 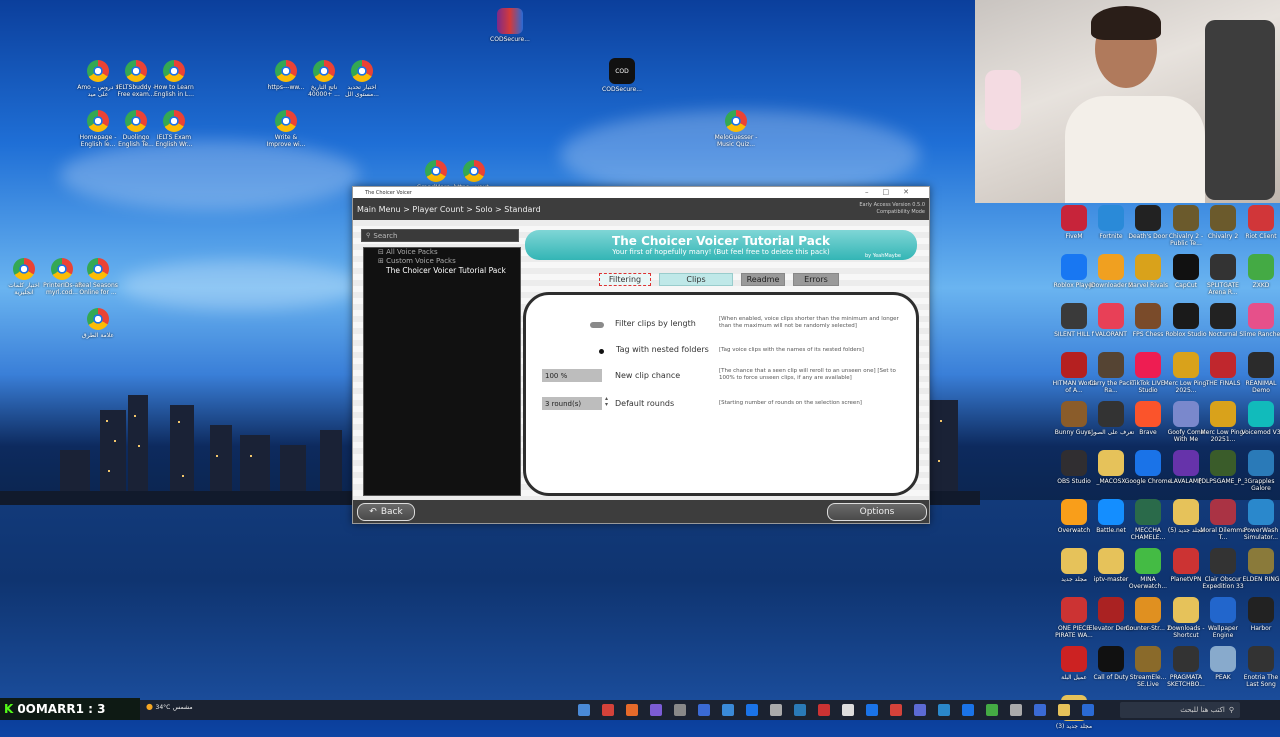 What do you see at coordinates (877, 512) in the screenshot?
I see `options-button: Options` at bounding box center [877, 512].